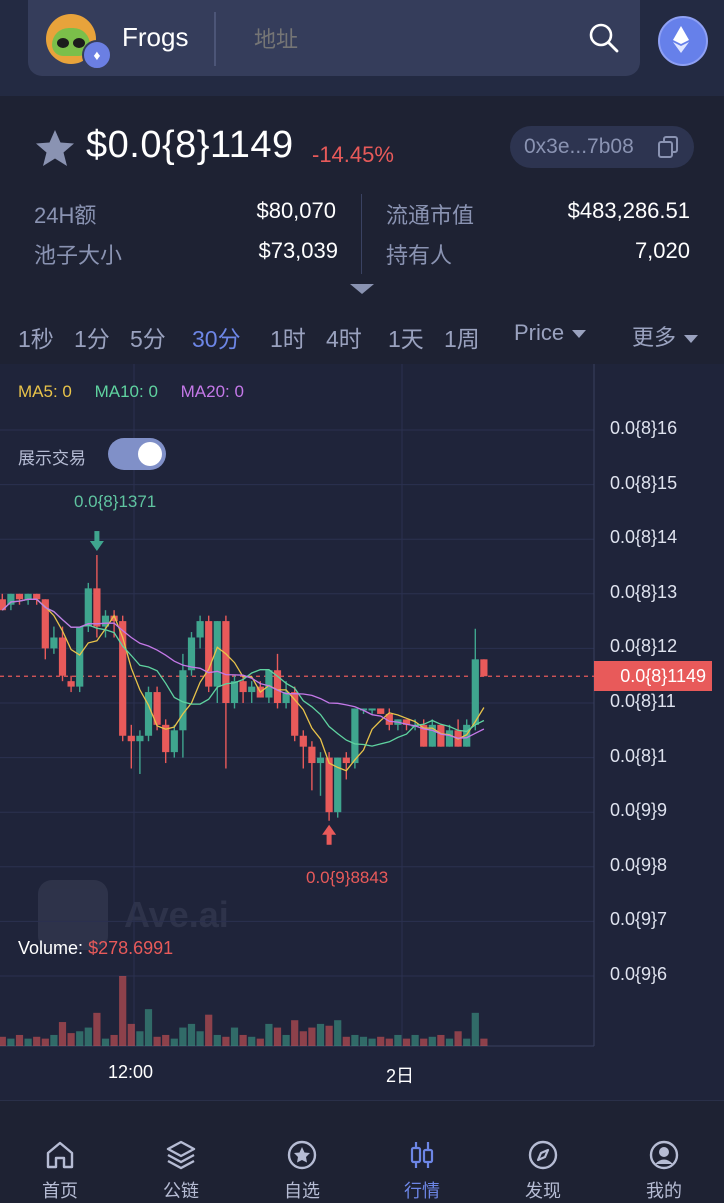  I want to click on timeframe-30m: 30分, so click(216, 337).